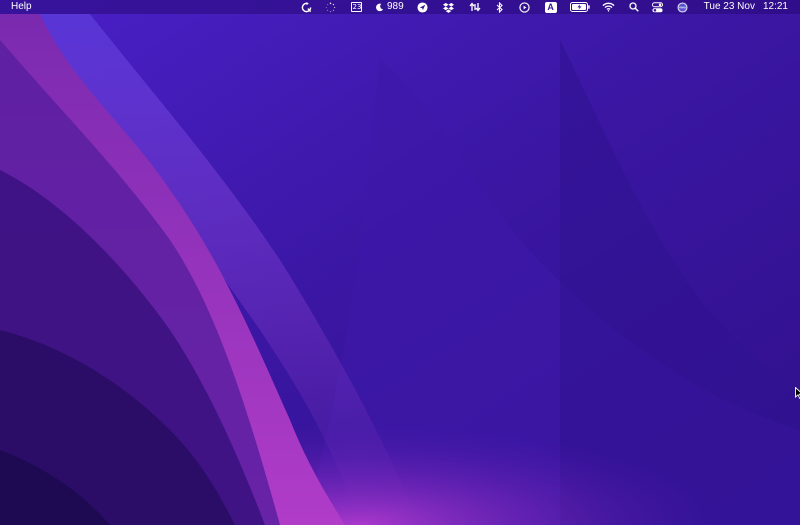 This screenshot has width=800, height=525. What do you see at coordinates (775, 6) in the screenshot?
I see `clock-time: 12:21` at bounding box center [775, 6].